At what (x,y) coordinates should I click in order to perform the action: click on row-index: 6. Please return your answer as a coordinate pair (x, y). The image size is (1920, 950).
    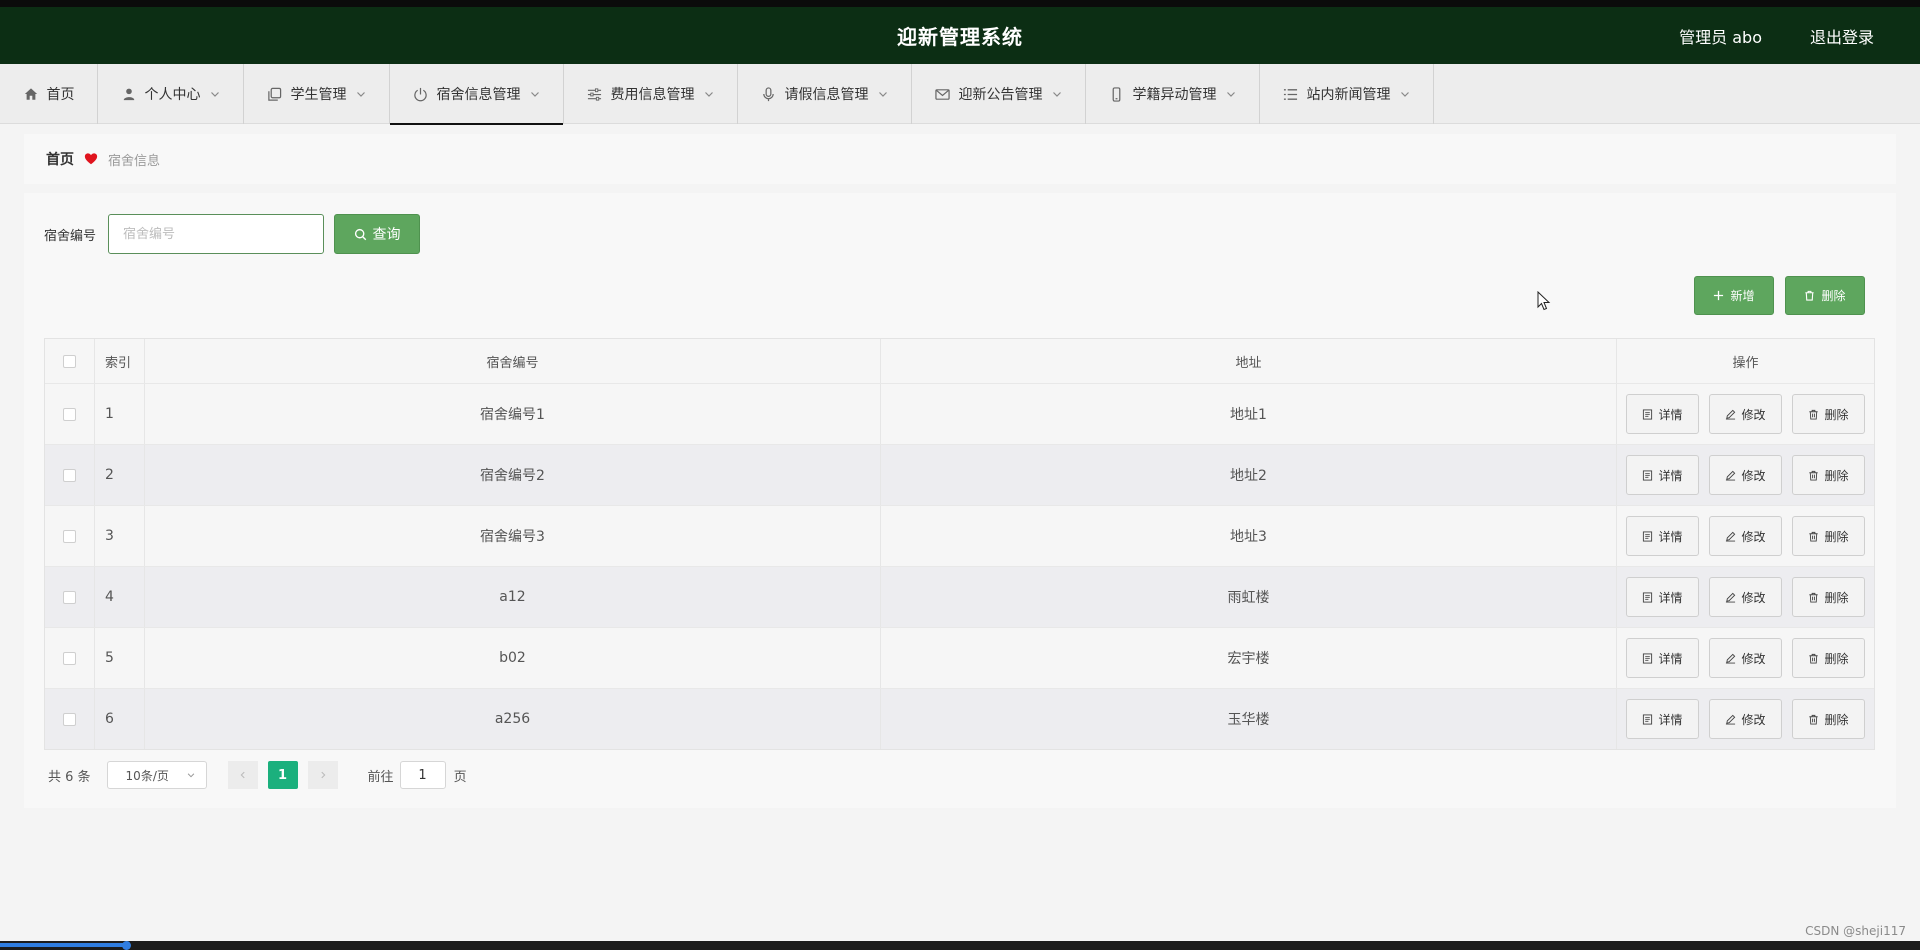
    Looking at the image, I should click on (120, 719).